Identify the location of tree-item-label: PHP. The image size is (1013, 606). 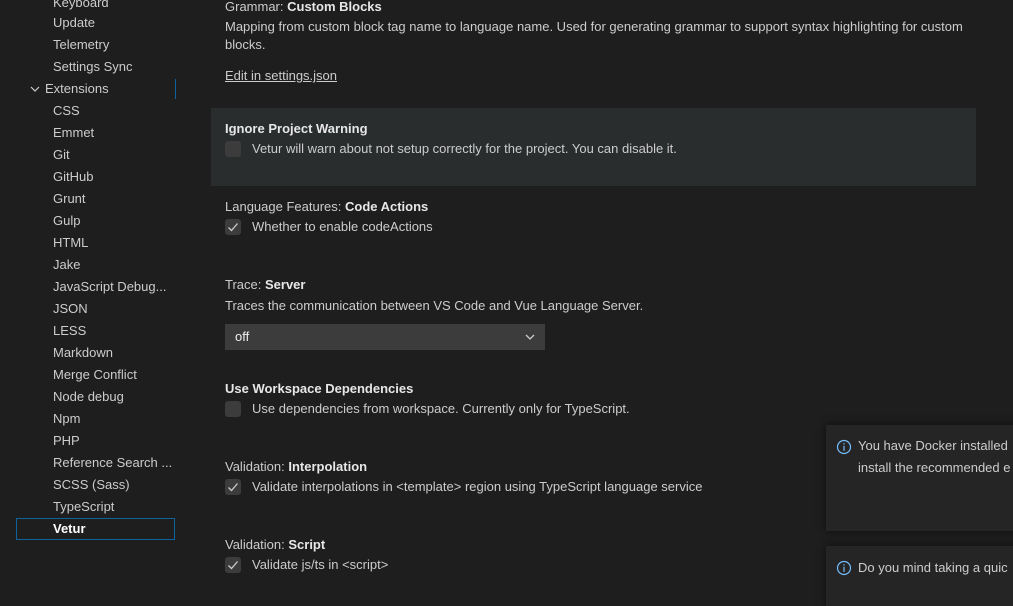
(66, 440).